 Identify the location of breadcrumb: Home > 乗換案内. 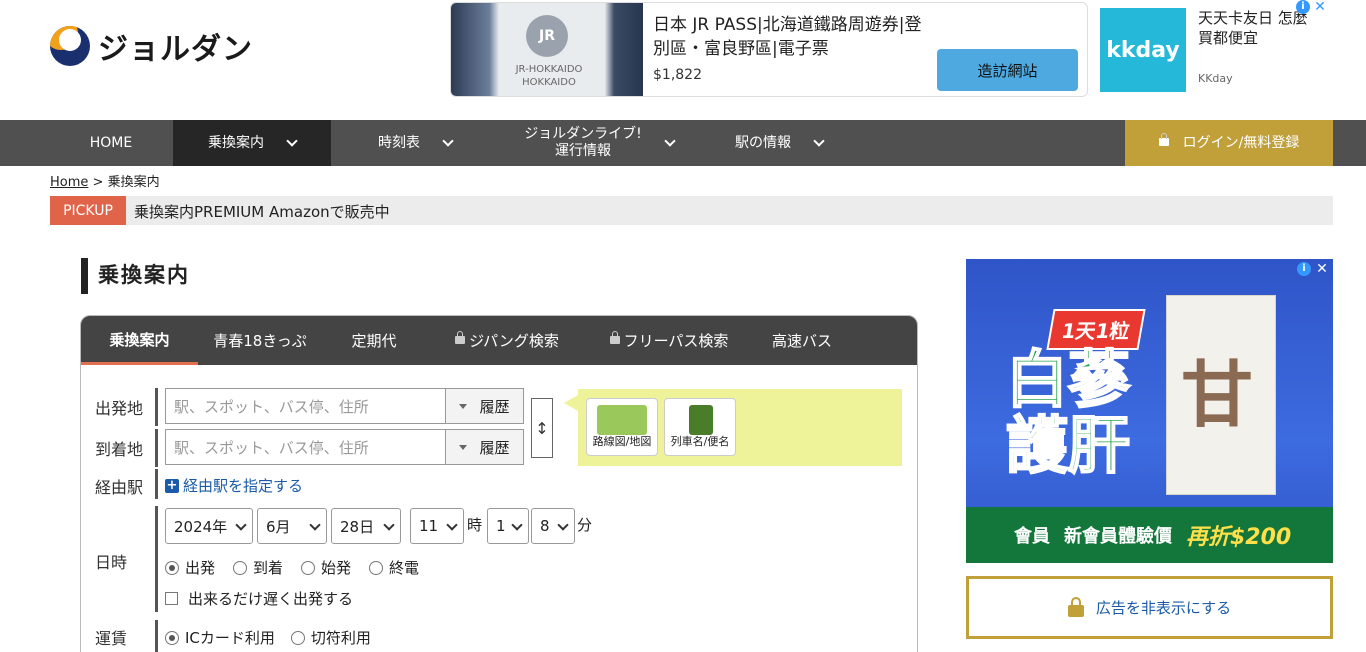
(105, 182).